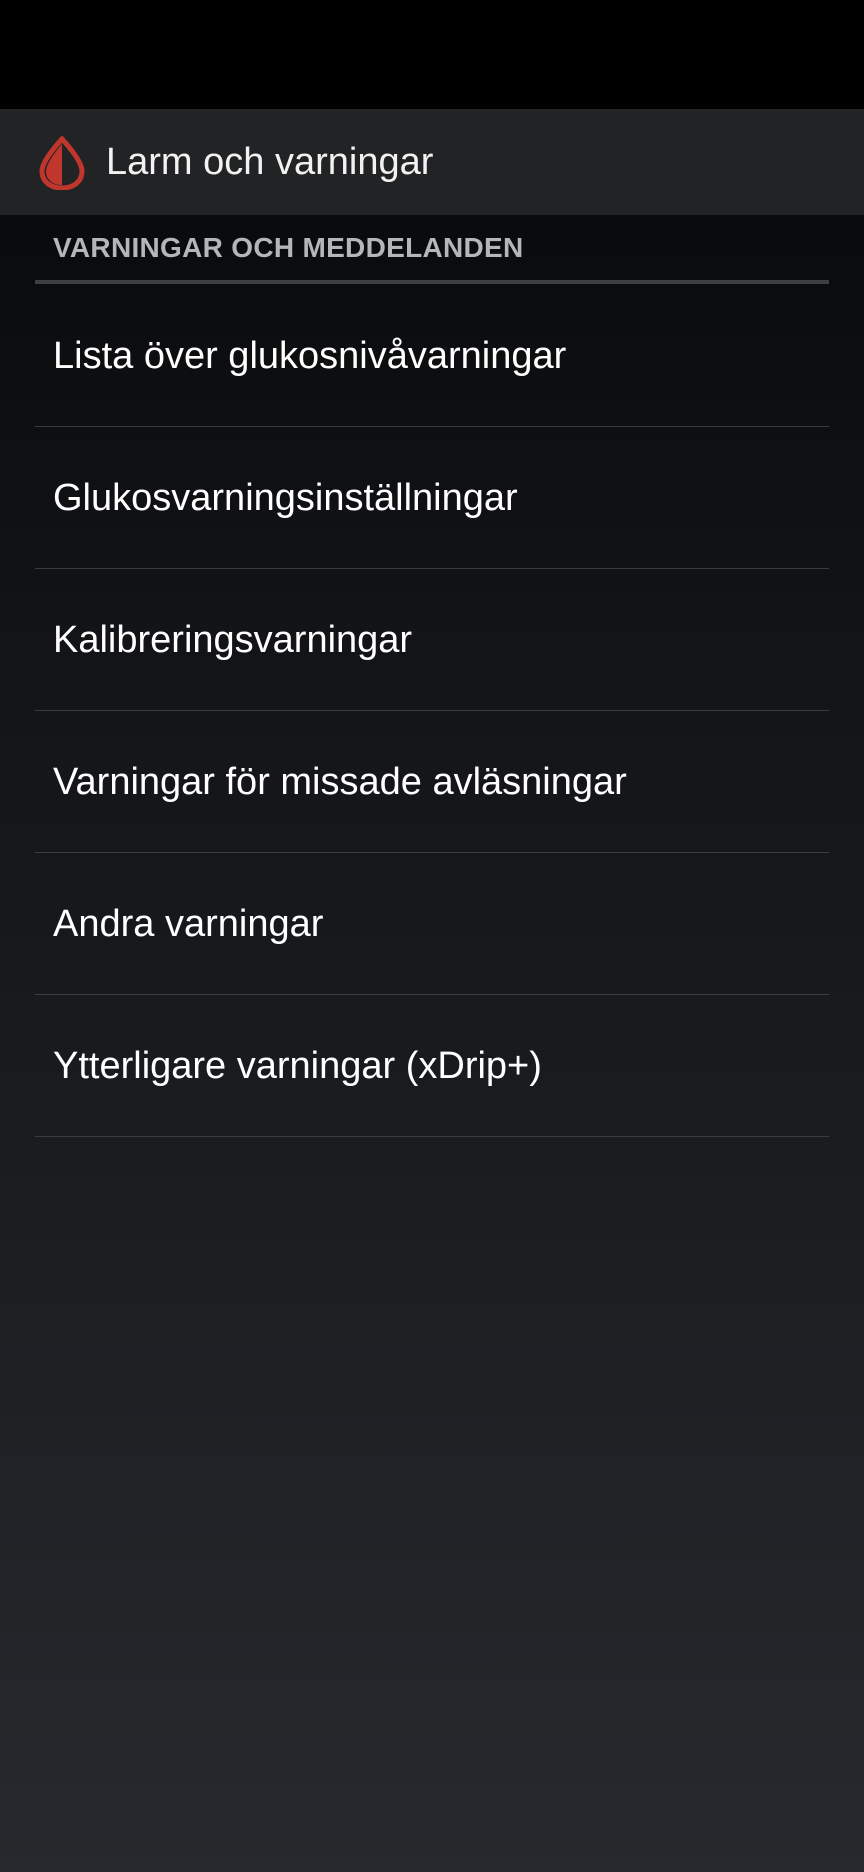 Image resolution: width=864 pixels, height=1872 pixels. I want to click on section-header: VARNINGAR OCH MEDDELANDEN, so click(288, 247).